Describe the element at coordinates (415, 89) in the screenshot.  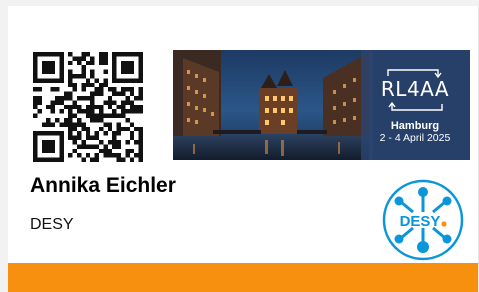
I see `rl4aa-logo-text: RL4AA` at that location.